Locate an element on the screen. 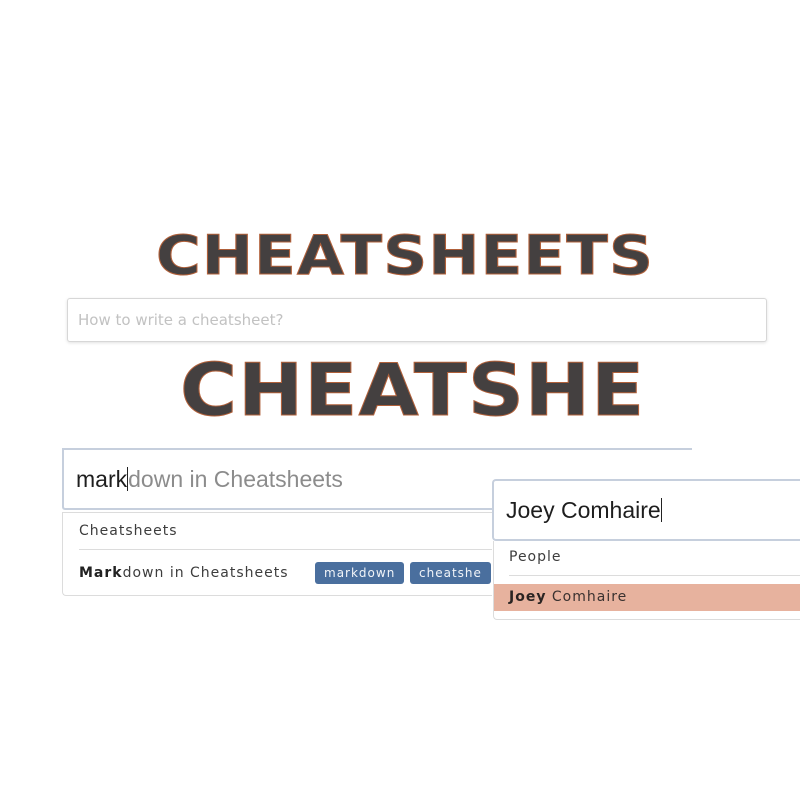 This screenshot has width=800, height=800. suggestion-match: Joey is located at coordinates (528, 597).